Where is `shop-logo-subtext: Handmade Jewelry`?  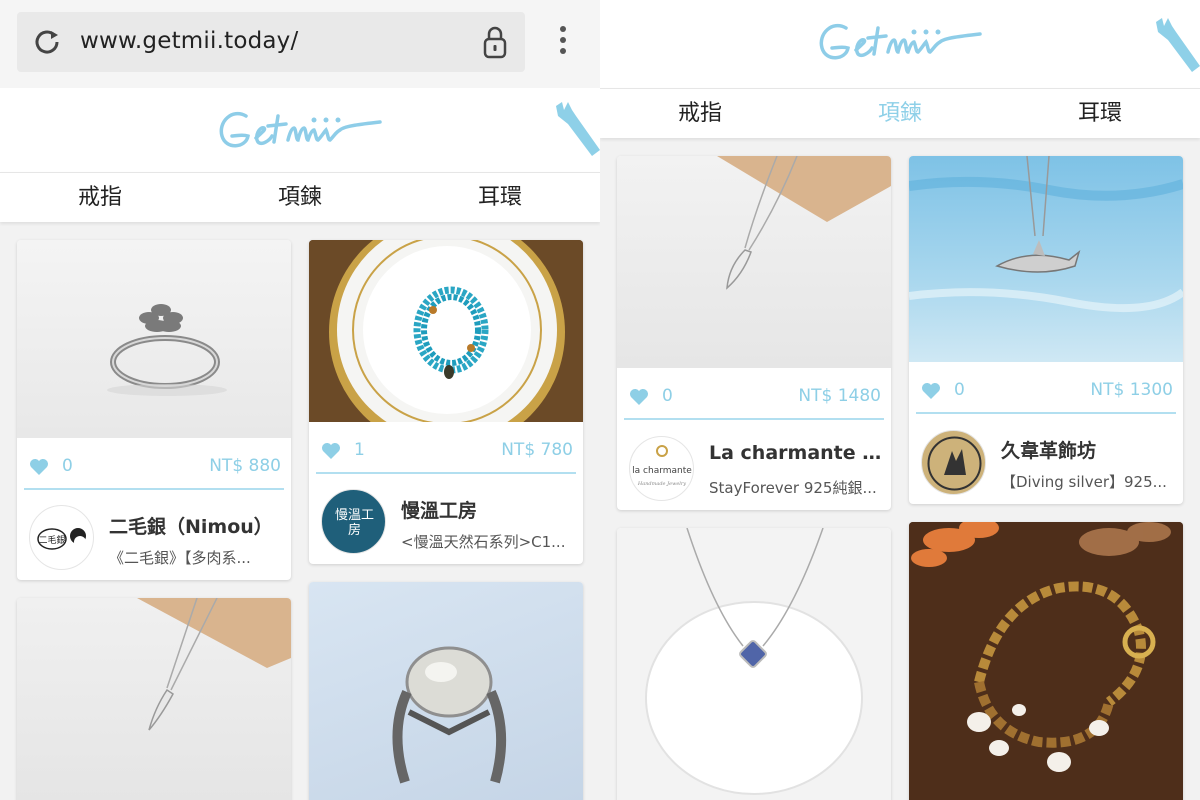
shop-logo-subtext: Handmade Jewelry is located at coordinates (661, 484).